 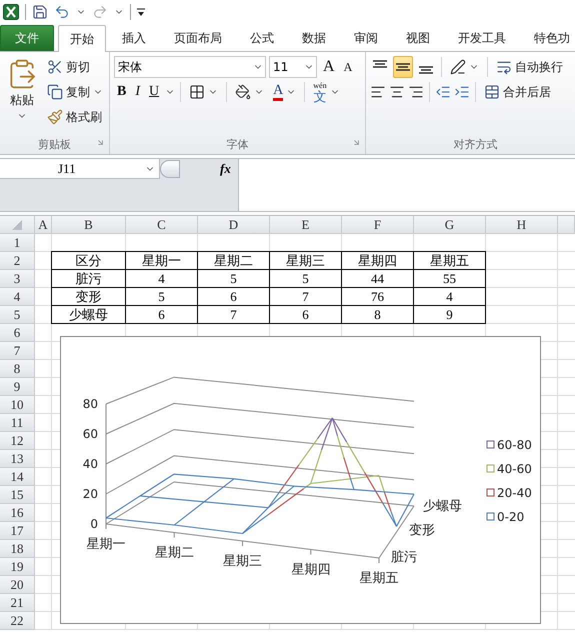 What do you see at coordinates (17, 567) in the screenshot?
I see `row-header: 19` at bounding box center [17, 567].